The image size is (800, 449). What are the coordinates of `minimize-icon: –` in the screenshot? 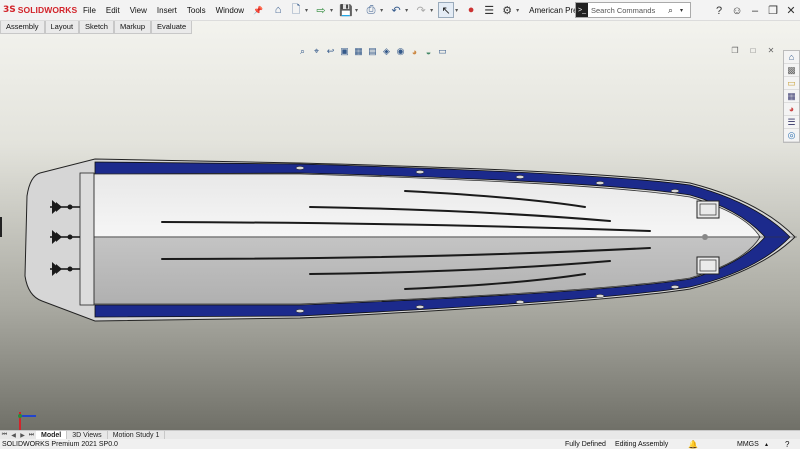 It's located at (755, 11).